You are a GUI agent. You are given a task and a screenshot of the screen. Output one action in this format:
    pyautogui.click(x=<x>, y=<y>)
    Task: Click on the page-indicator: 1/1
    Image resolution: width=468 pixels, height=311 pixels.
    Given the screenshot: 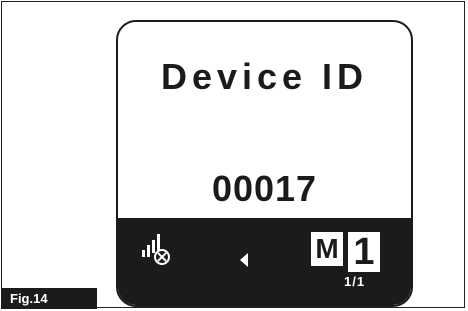 What is the action you would take?
    pyautogui.click(x=355, y=281)
    